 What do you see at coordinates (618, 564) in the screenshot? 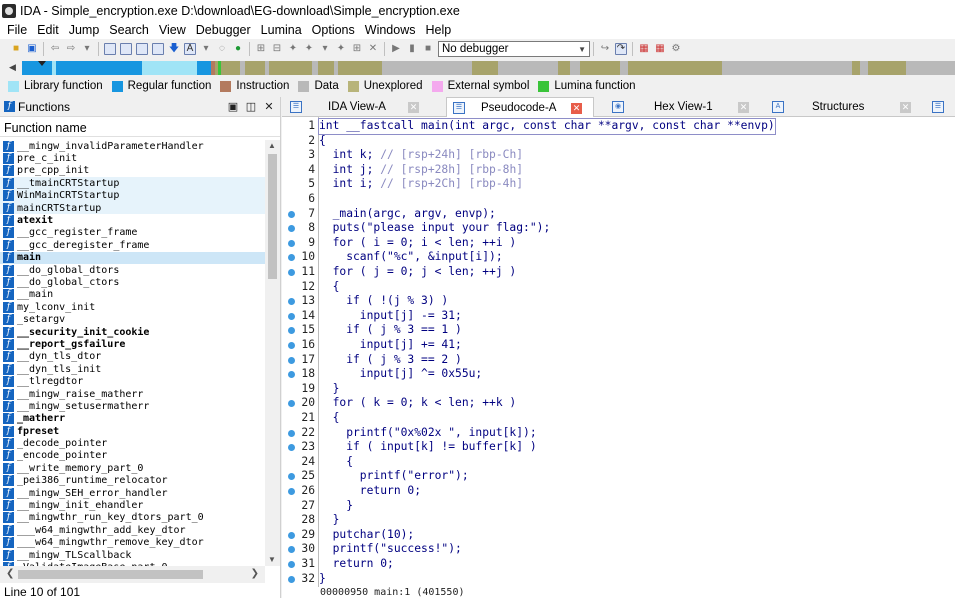
I see `code-line: 31 return 0;` at bounding box center [618, 564].